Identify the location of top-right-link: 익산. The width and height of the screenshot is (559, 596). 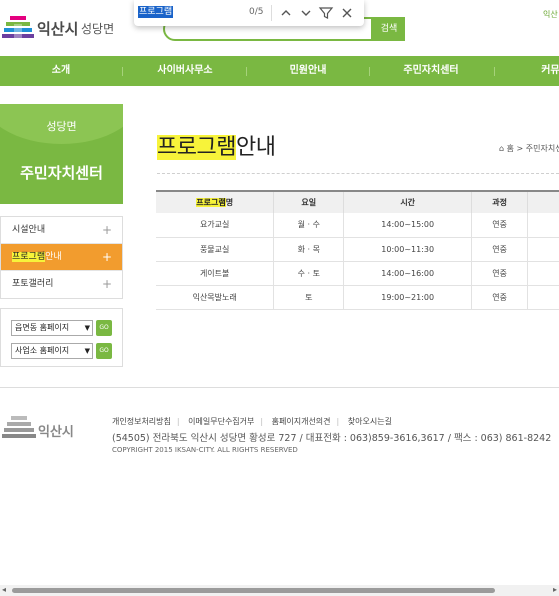
(550, 14).